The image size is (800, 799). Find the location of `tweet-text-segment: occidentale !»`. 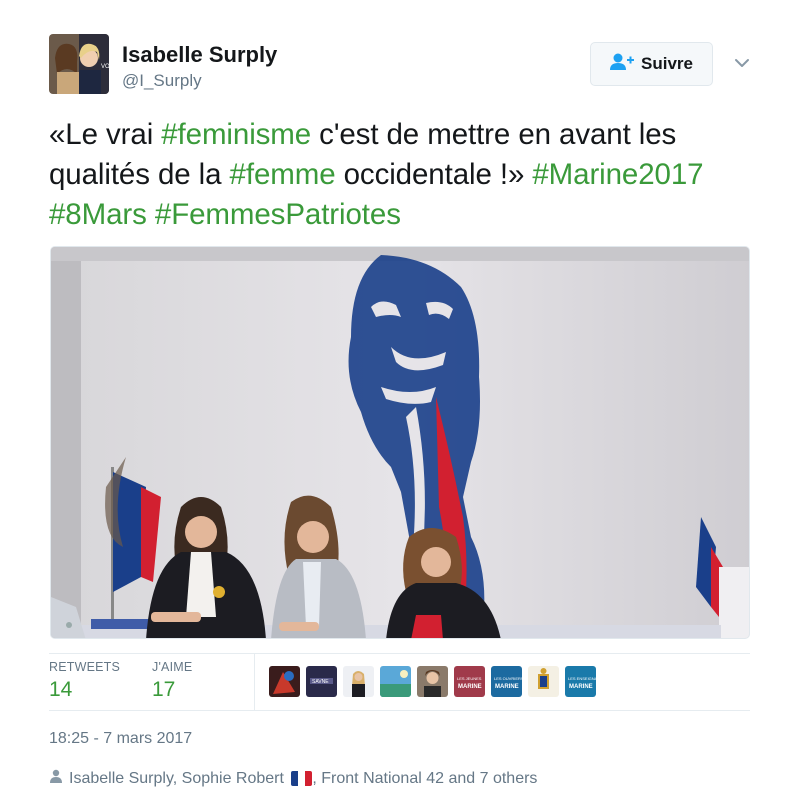

tweet-text-segment: occidentale !» is located at coordinates (434, 174).